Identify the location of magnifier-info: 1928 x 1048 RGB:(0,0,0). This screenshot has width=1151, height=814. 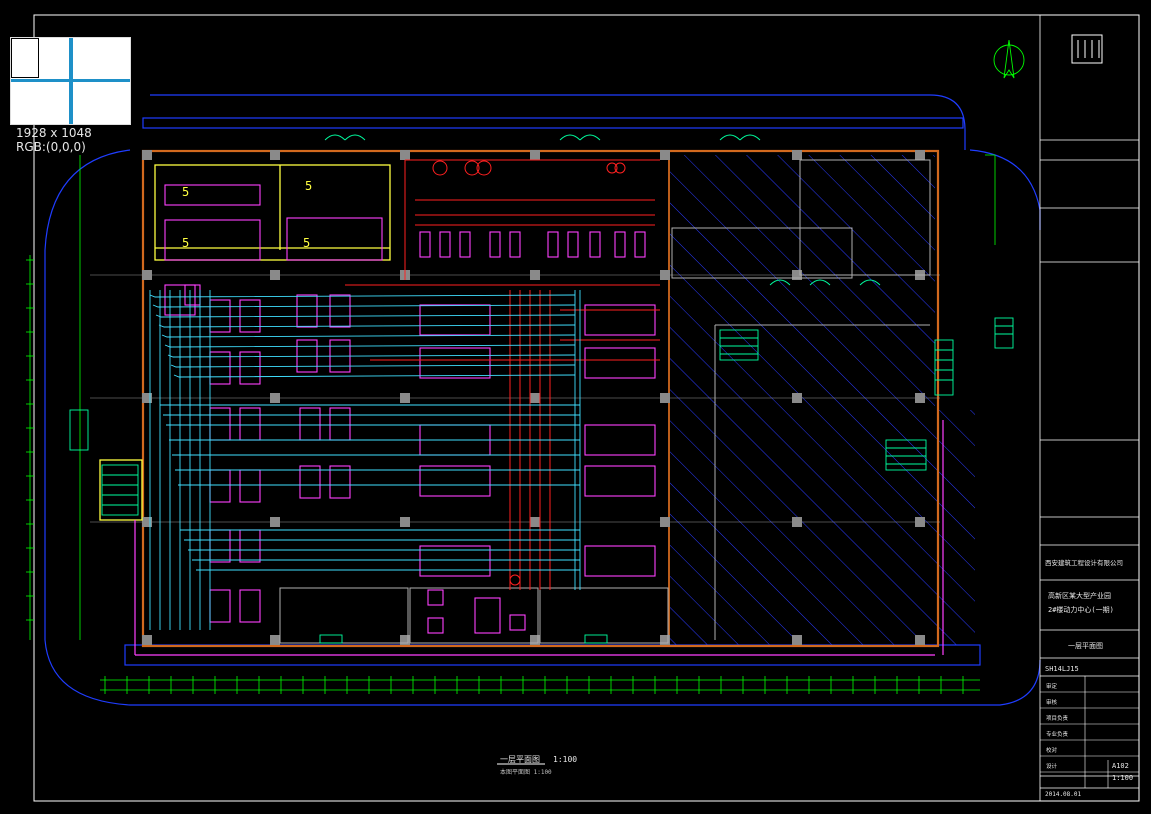
(54, 140).